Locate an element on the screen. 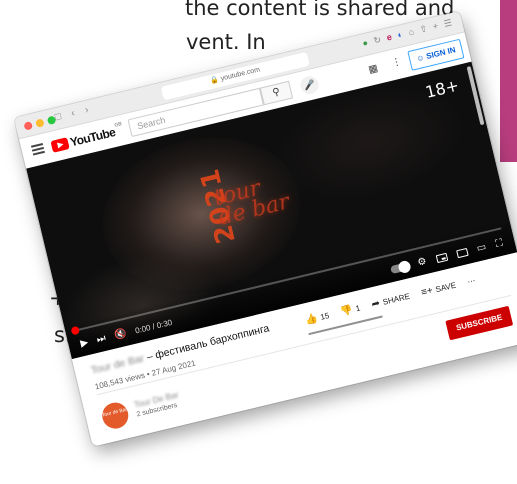 The height and width of the screenshot is (484, 517). home-icon: ⌂ is located at coordinates (411, 32).